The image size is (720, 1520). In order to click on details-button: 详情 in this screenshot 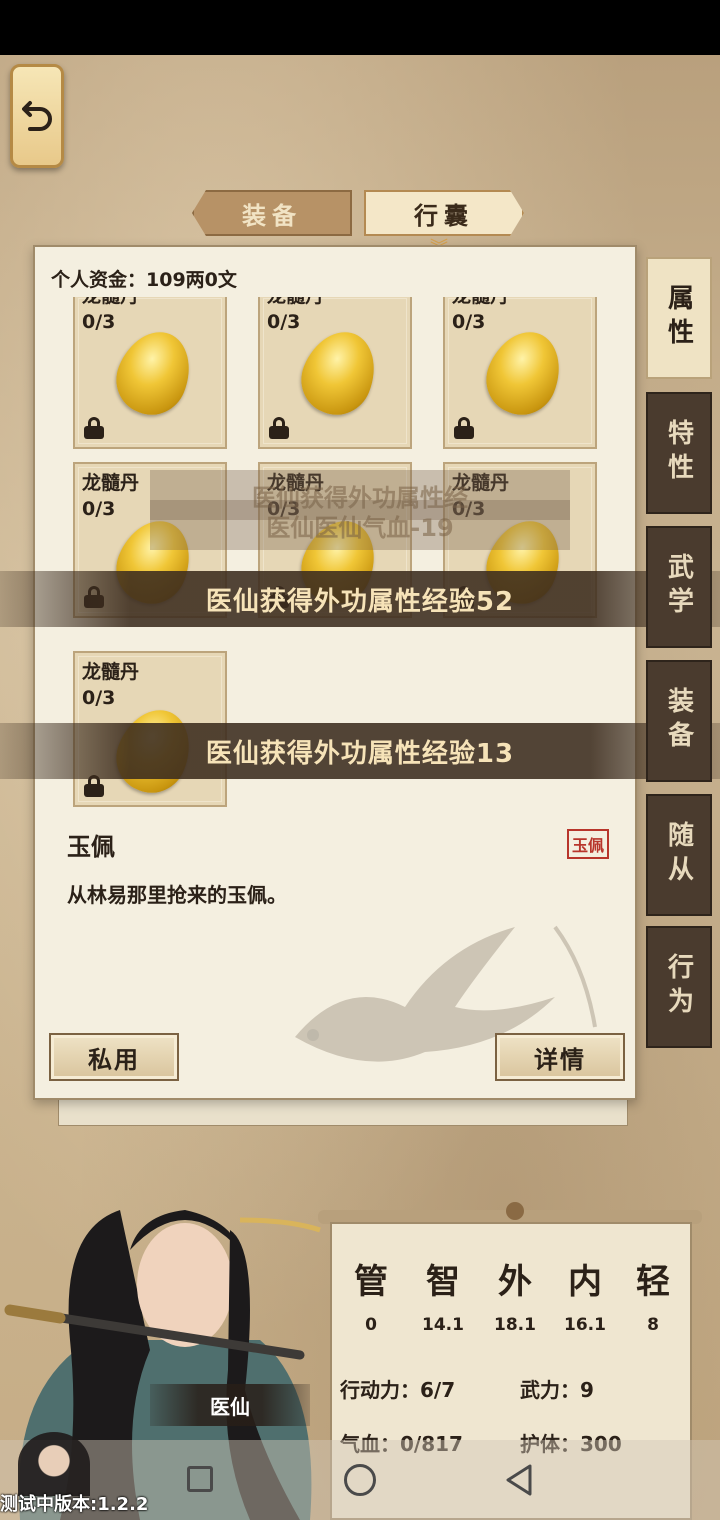, I will do `click(560, 1057)`.